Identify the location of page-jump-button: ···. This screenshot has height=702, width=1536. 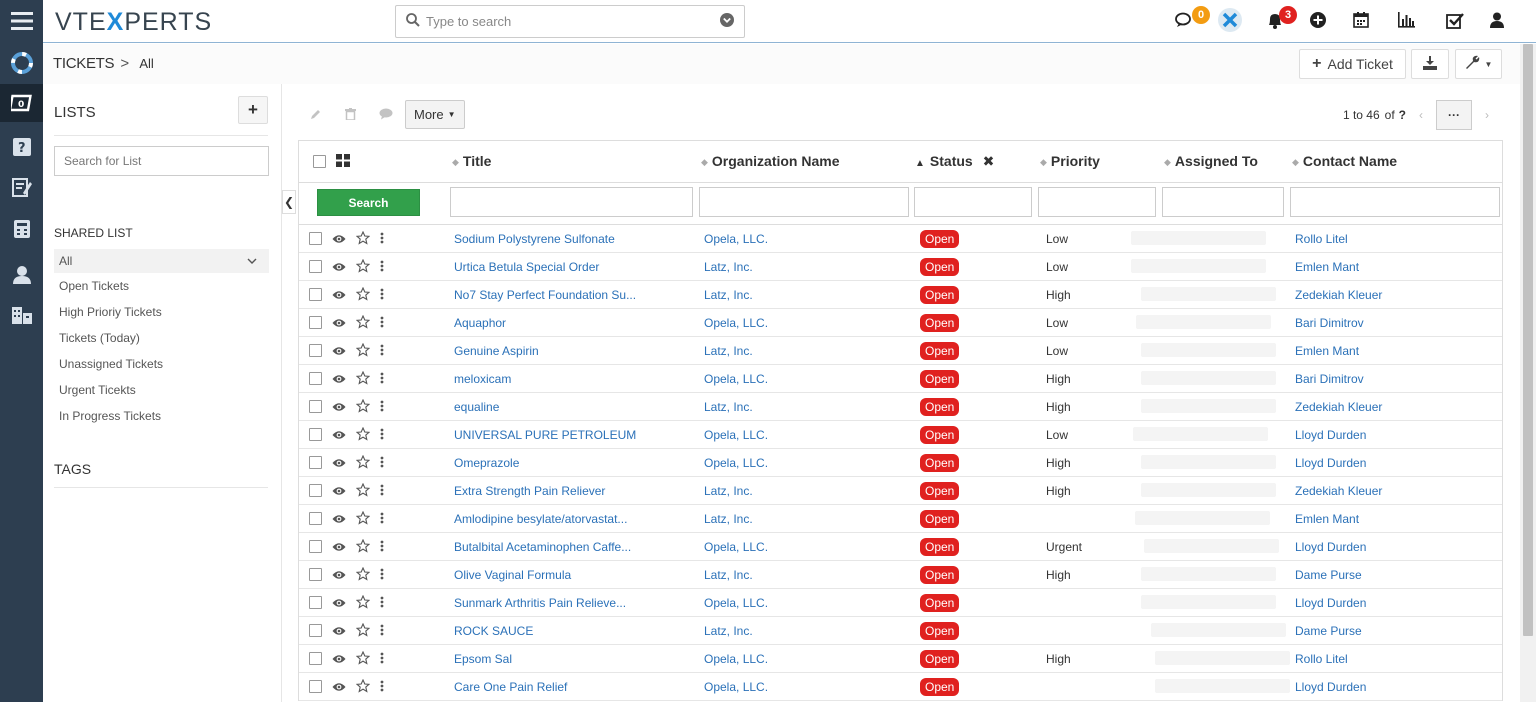
(1454, 115).